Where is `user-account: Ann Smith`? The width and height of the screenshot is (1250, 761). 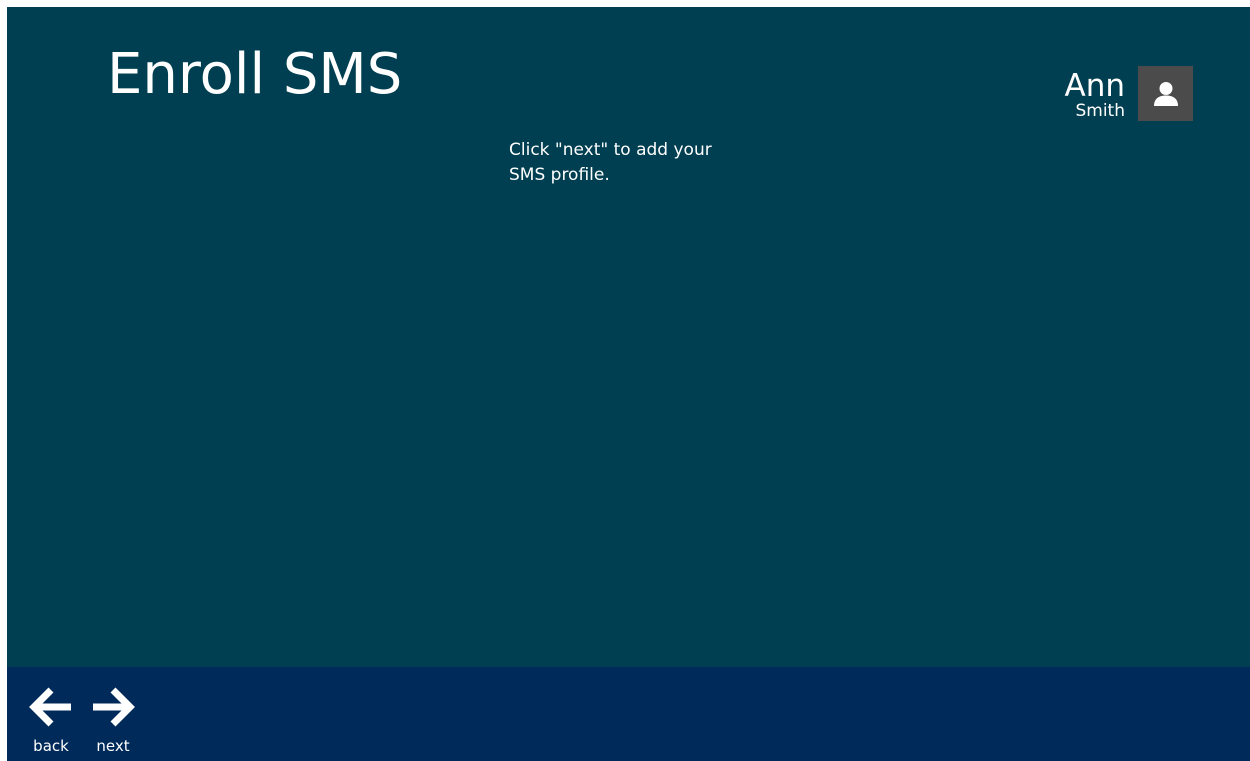
user-account: Ann Smith is located at coordinates (1128, 93).